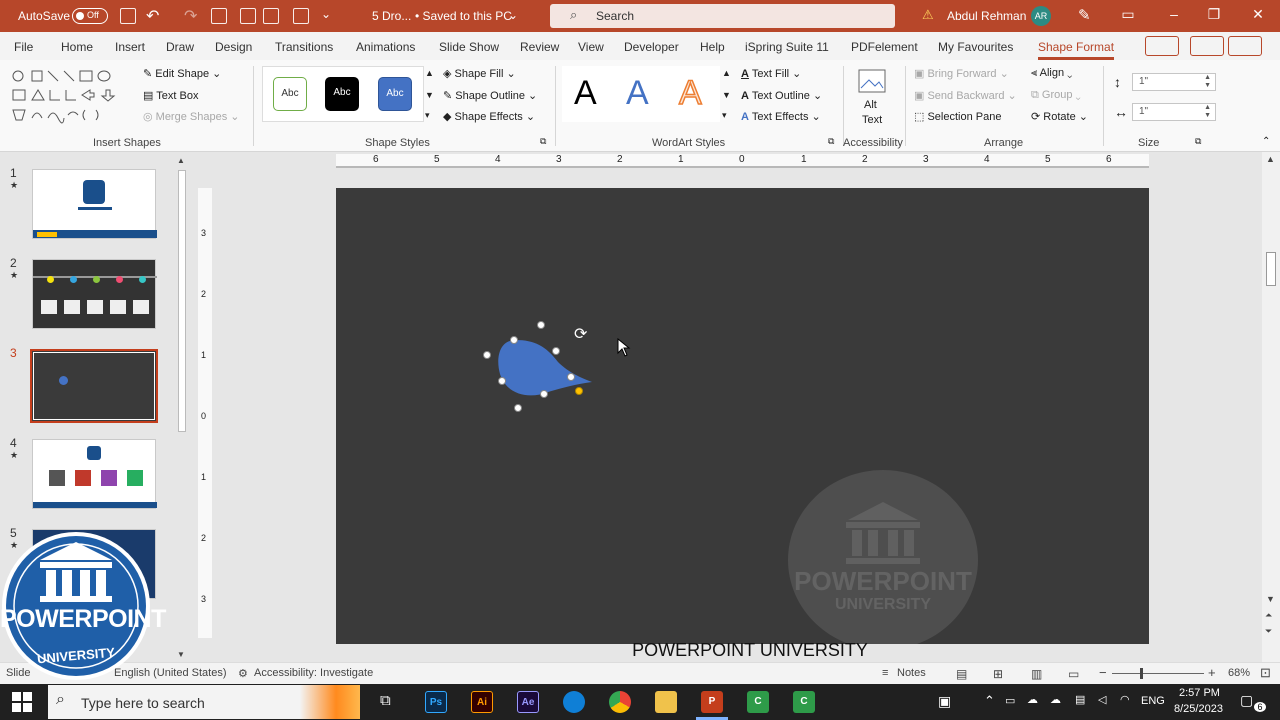  What do you see at coordinates (1258, 14) in the screenshot?
I see `close-icon: ✕` at bounding box center [1258, 14].